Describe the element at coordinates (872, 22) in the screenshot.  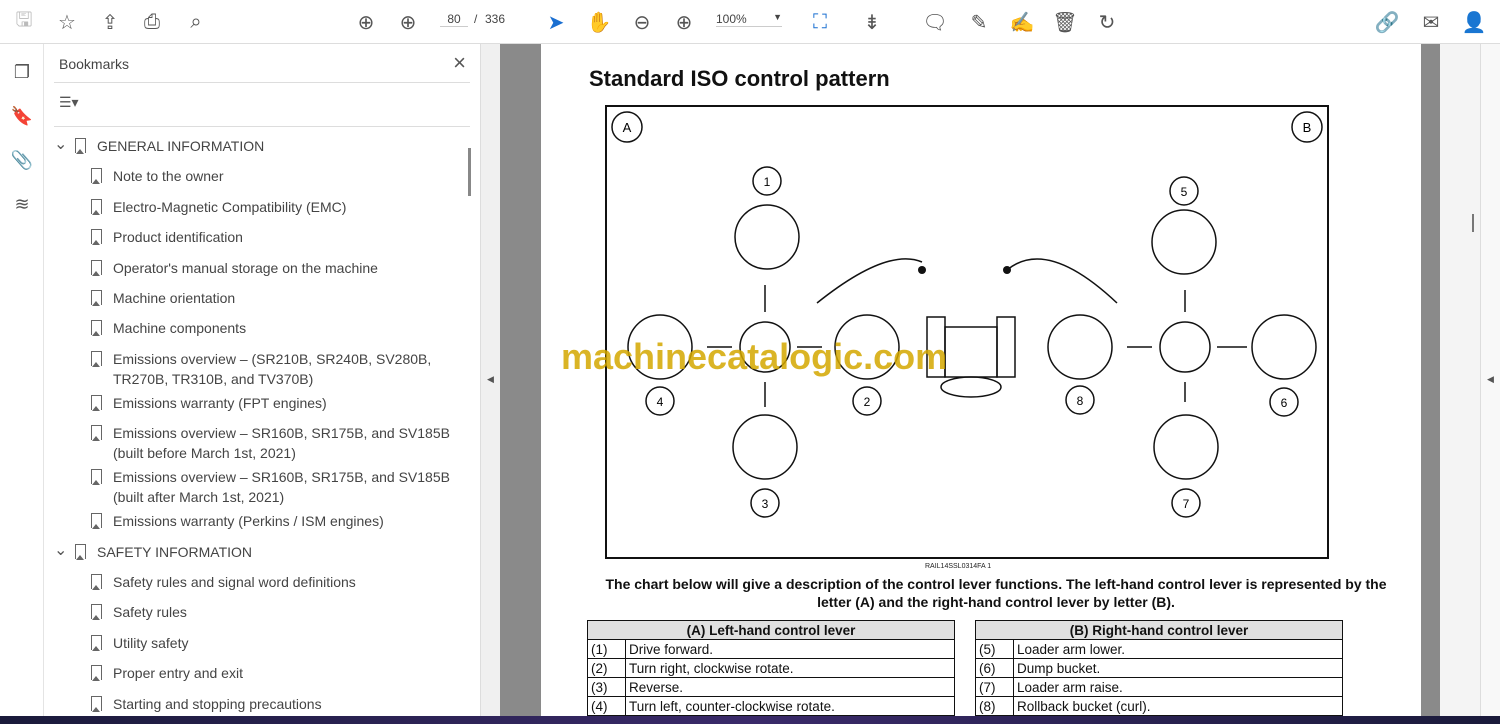
I see `scroll-mode-icon: ⇟` at that location.